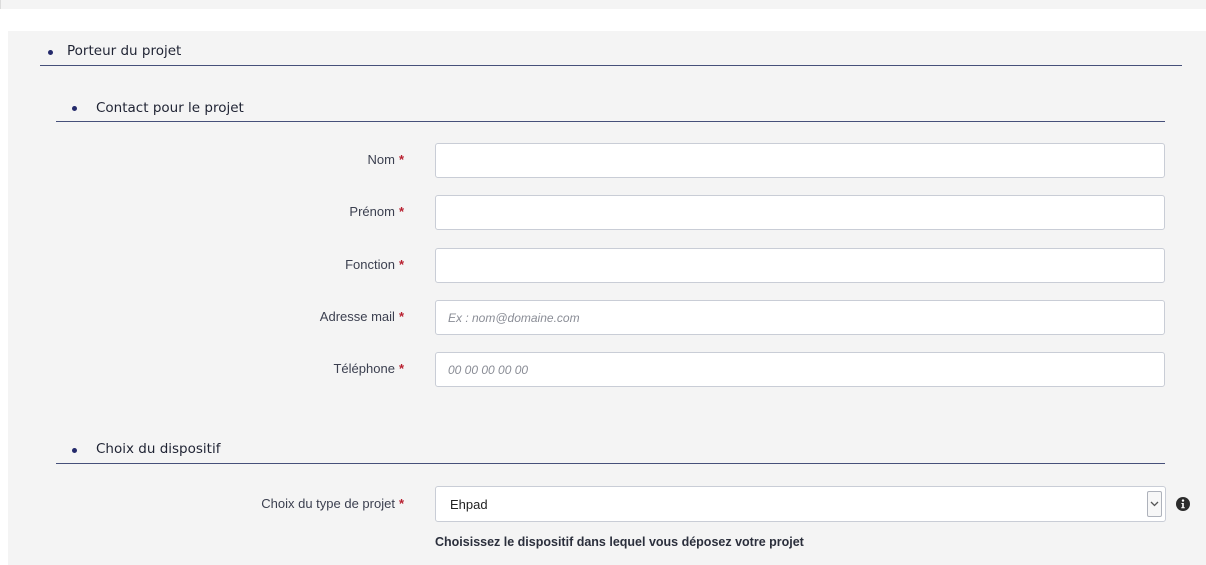  What do you see at coordinates (1183, 504) in the screenshot?
I see `info-icon` at bounding box center [1183, 504].